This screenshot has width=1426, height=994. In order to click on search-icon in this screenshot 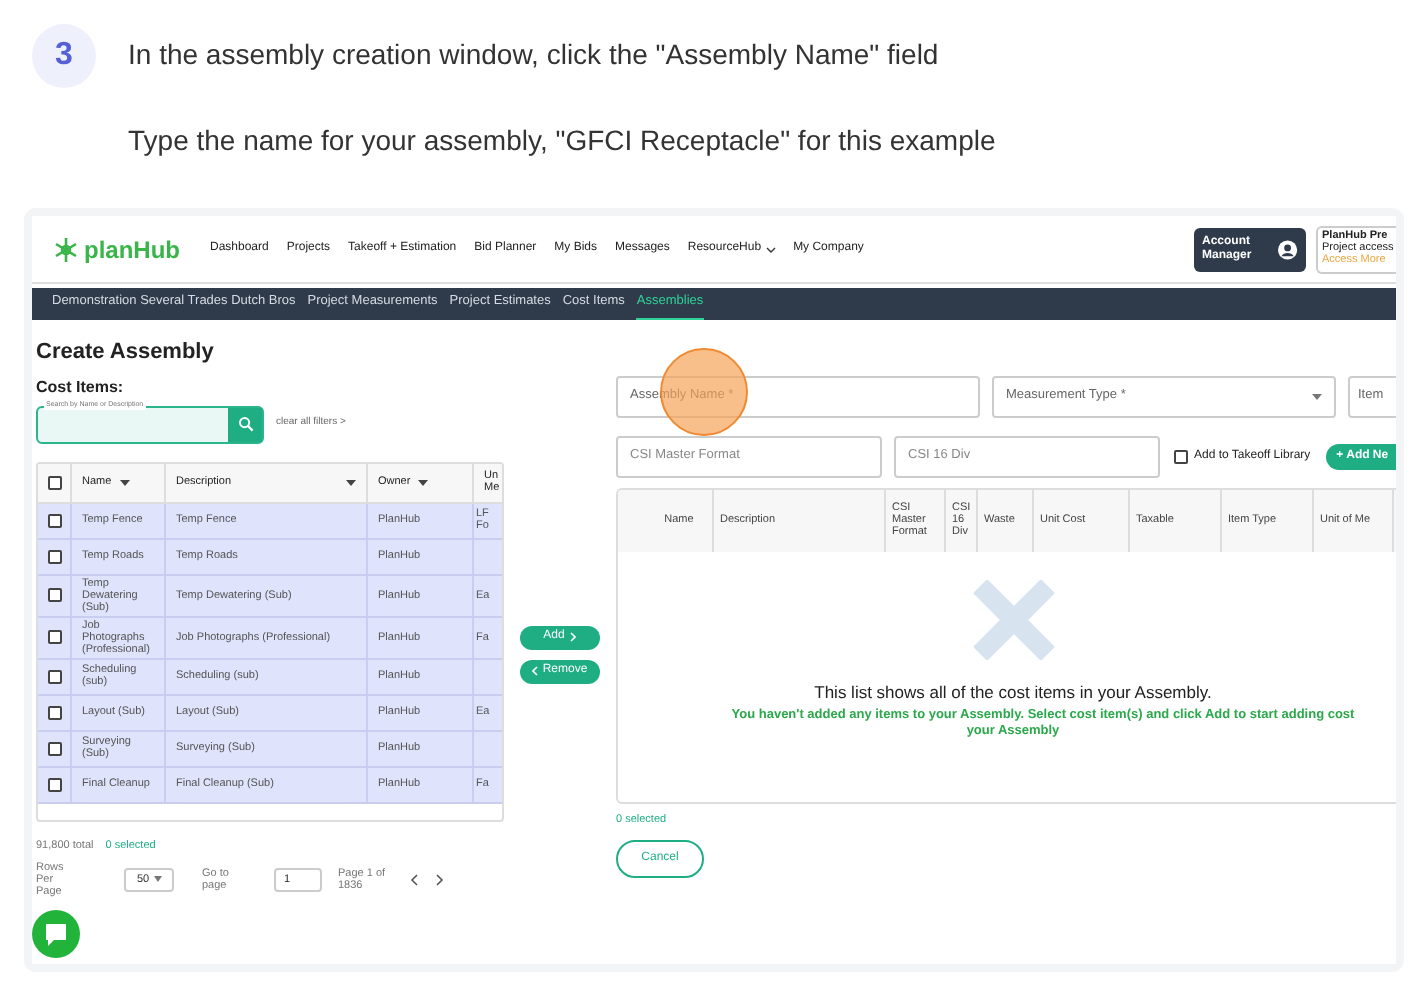, I will do `click(245, 424)`.